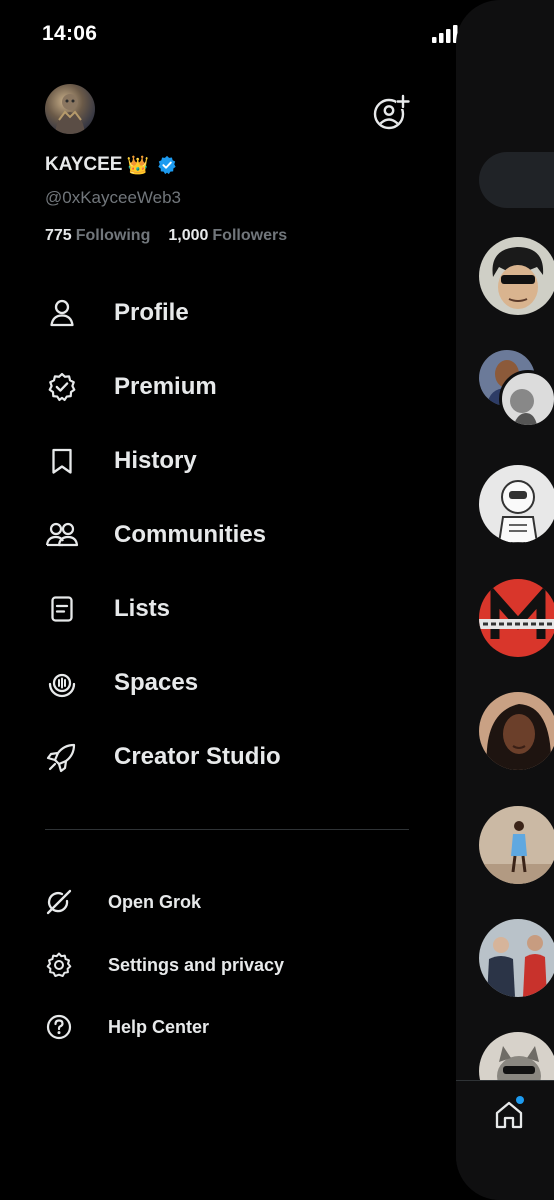 This screenshot has height=1200, width=554. Describe the element at coordinates (62, 757) in the screenshot. I see `rocket-icon` at that location.